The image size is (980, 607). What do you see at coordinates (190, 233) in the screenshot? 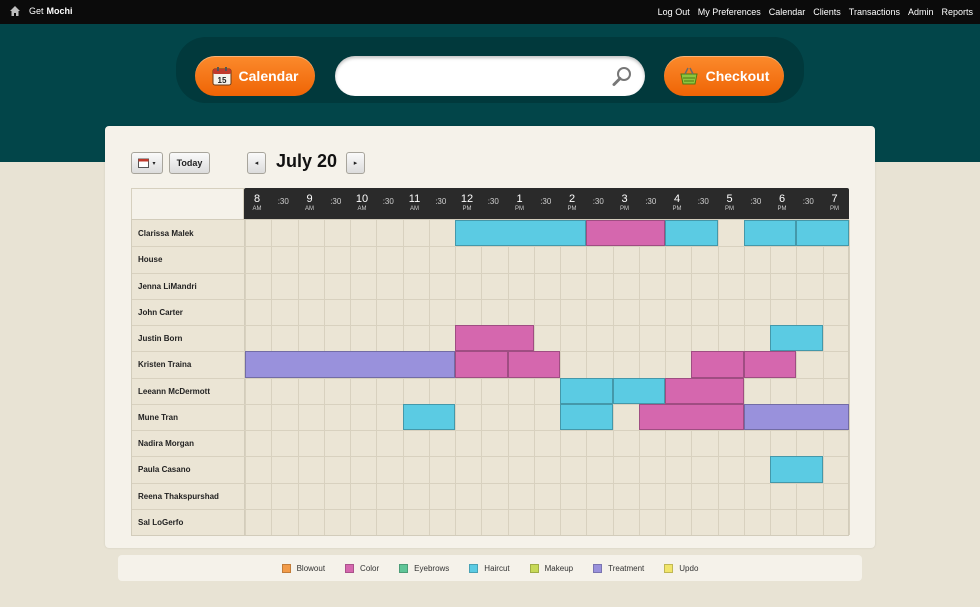
I see `staff-name: Clarissa Malek` at bounding box center [190, 233].